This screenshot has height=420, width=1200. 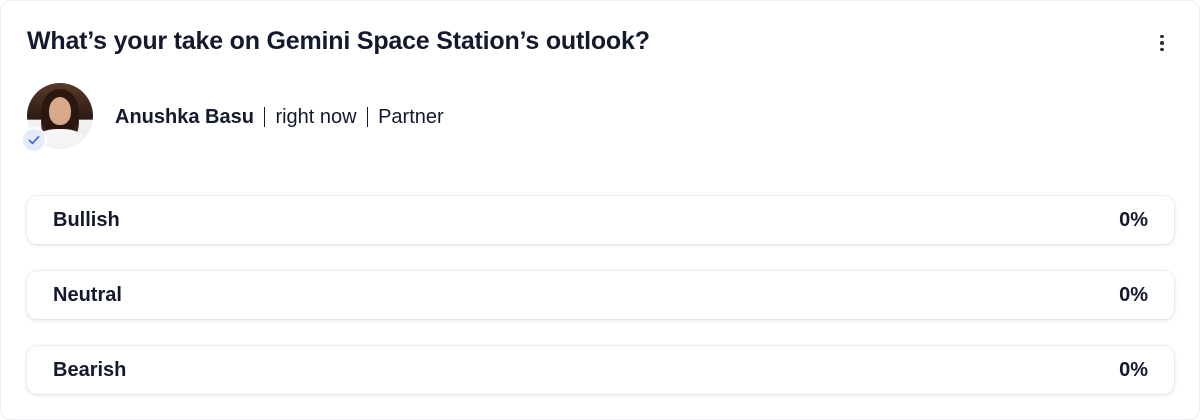 I want to click on author-row: Anushka Basu right now Partner, so click(x=231, y=117).